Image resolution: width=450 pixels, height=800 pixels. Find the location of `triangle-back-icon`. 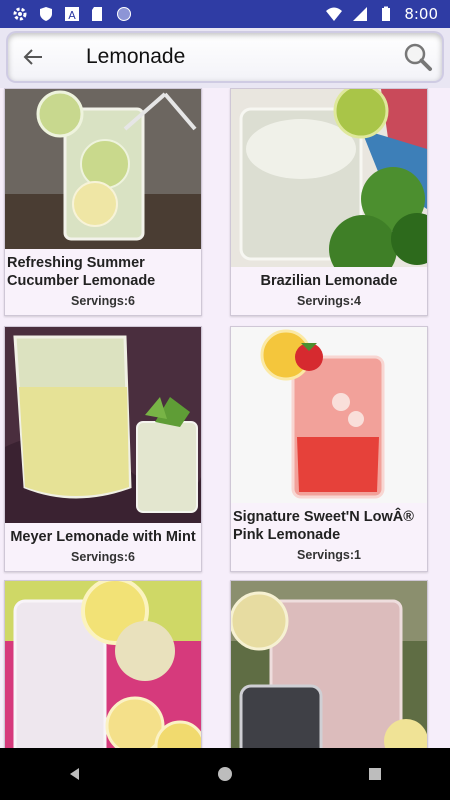

triangle-back-icon is located at coordinates (74, 774).